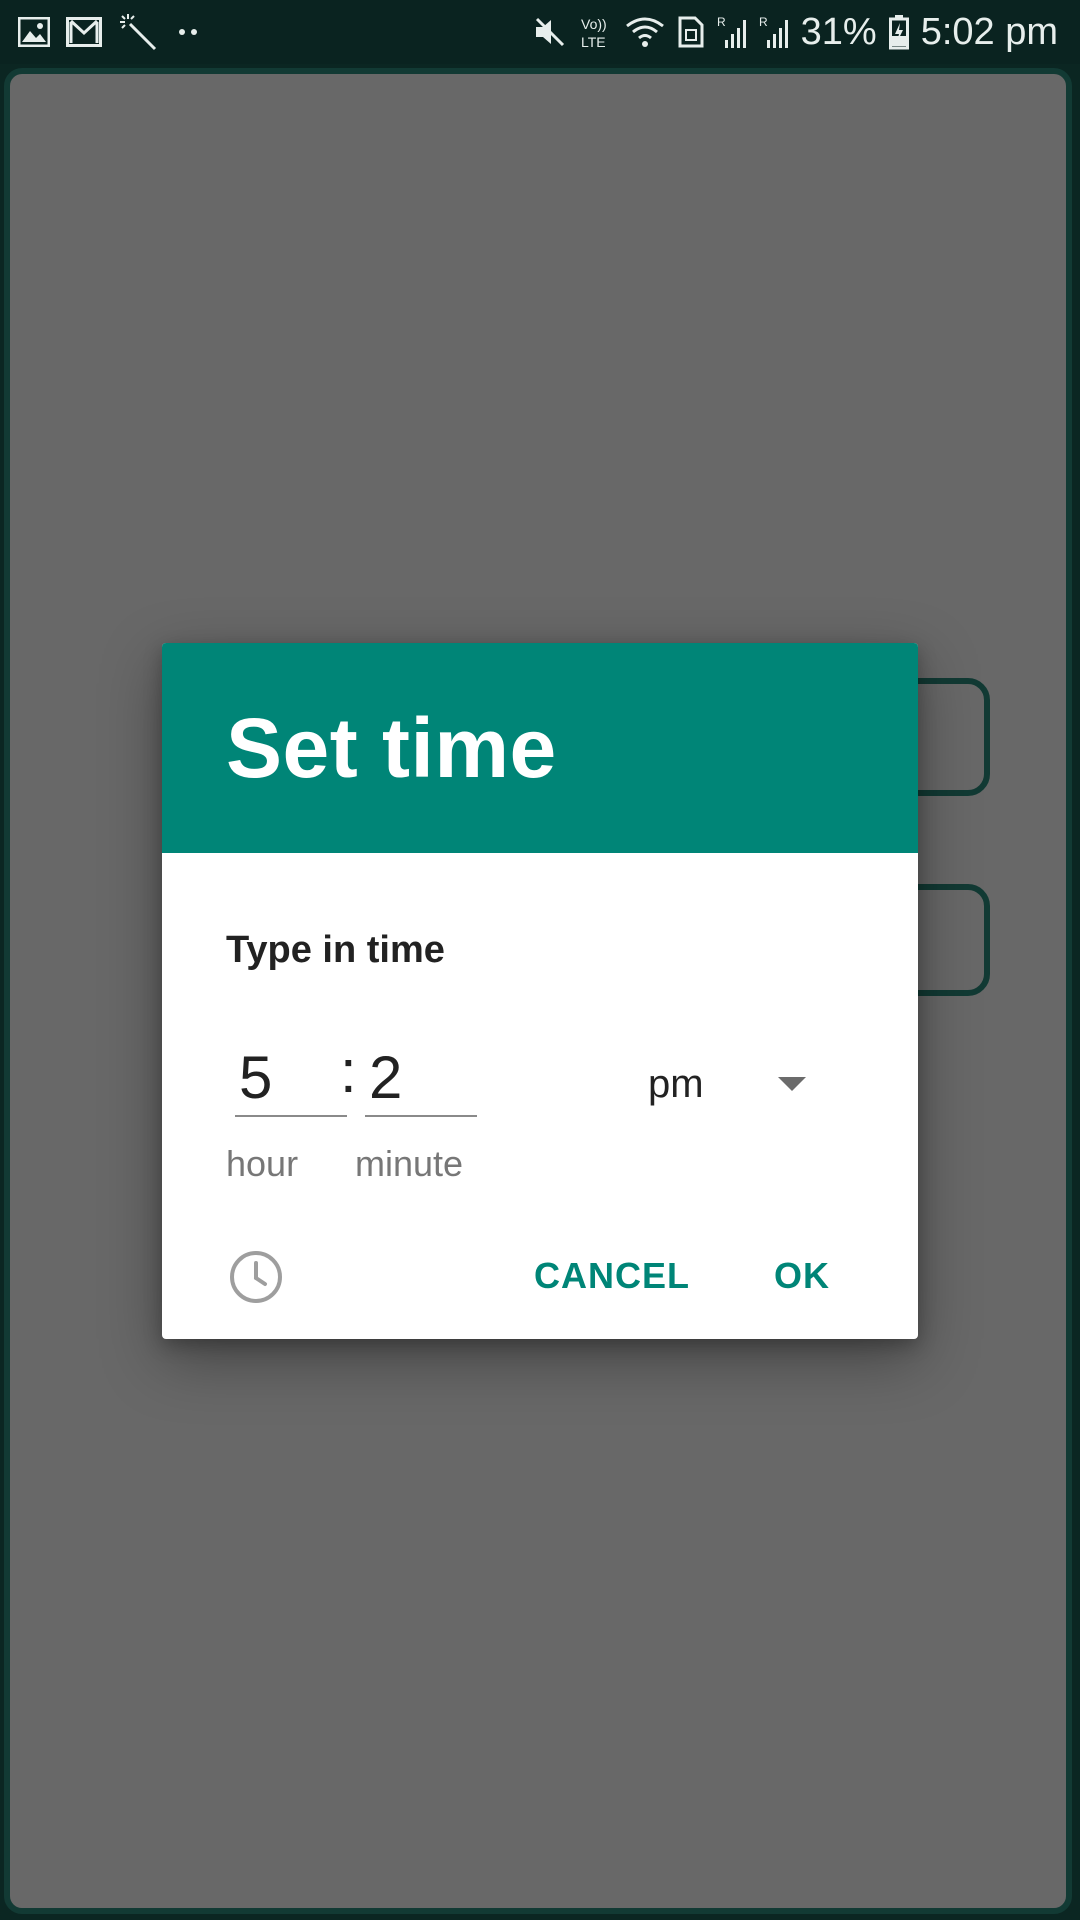 The height and width of the screenshot is (1920, 1080). What do you see at coordinates (792, 1084) in the screenshot?
I see `dropdown-arrow-icon` at bounding box center [792, 1084].